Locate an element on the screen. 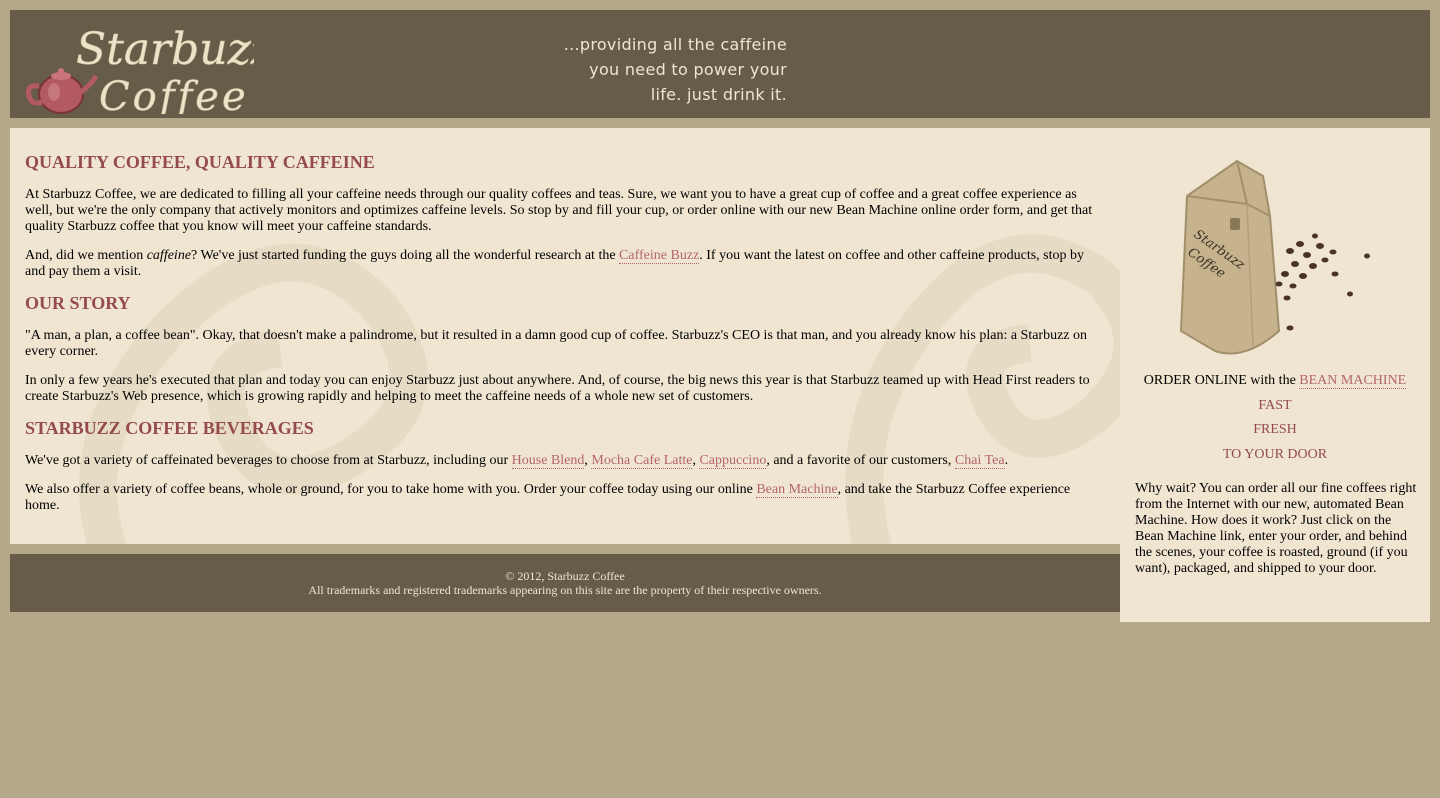 This screenshot has height=798, width=1440. logo-word-starbuzz: Starbuzz is located at coordinates (165, 49).